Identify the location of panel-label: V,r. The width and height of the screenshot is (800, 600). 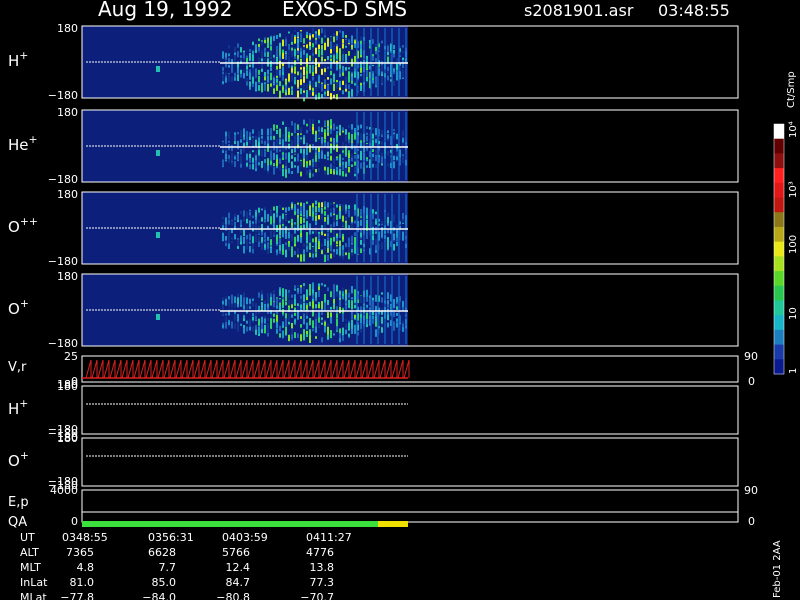
(17, 367).